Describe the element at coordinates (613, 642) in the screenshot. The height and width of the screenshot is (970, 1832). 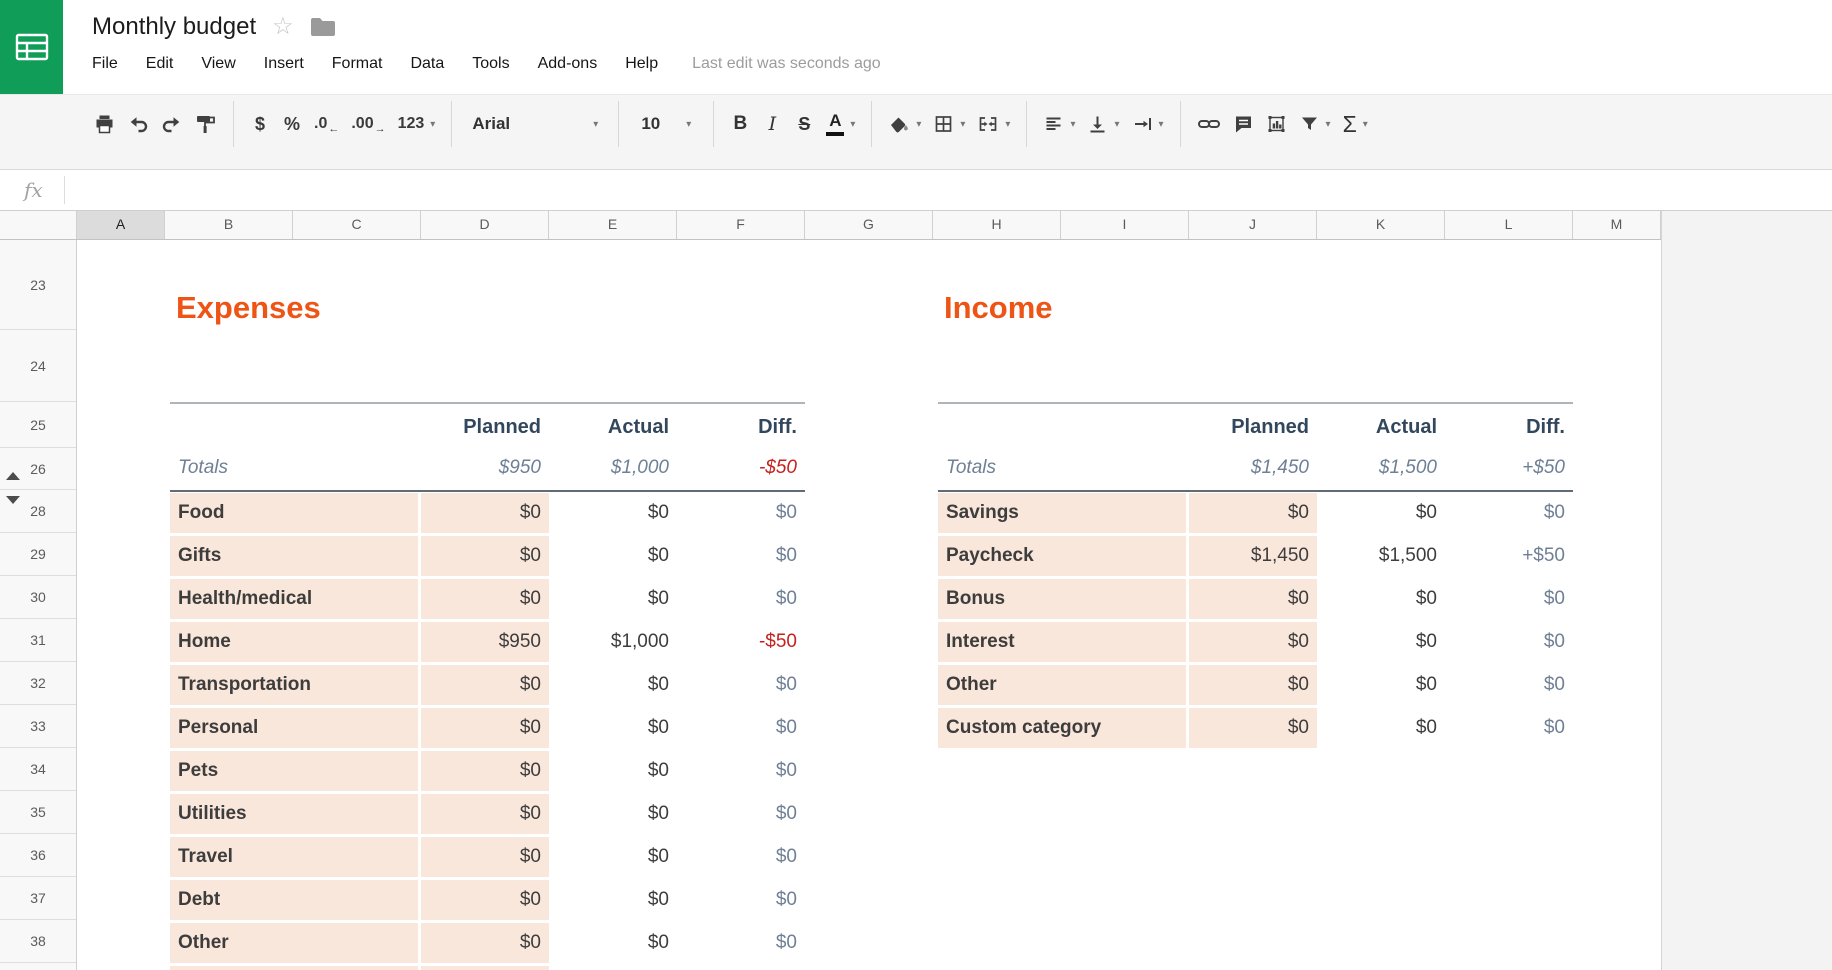
I see `actual-cell: $1,000` at that location.